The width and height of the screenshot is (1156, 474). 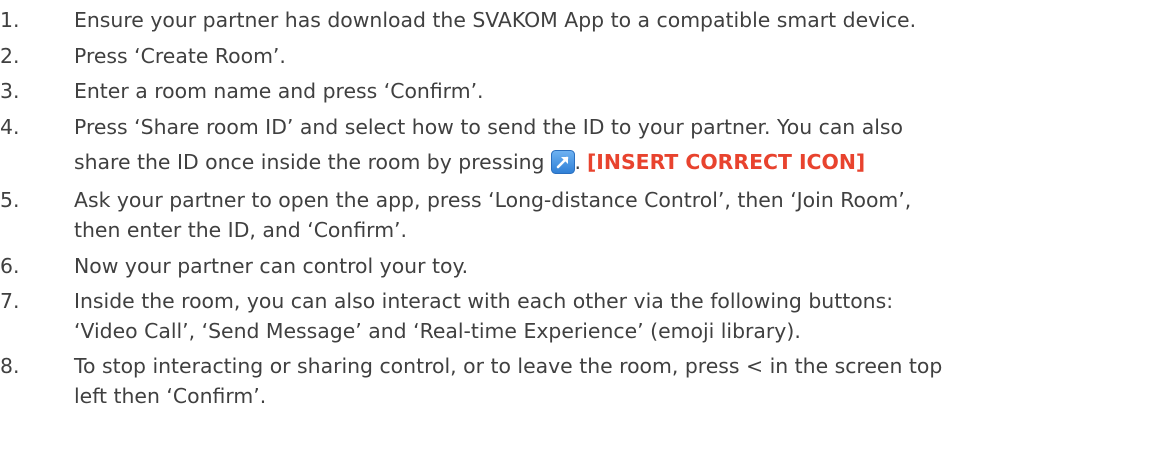 What do you see at coordinates (271, 265) in the screenshot?
I see `step-text: Now your partner can control your toy.` at bounding box center [271, 265].